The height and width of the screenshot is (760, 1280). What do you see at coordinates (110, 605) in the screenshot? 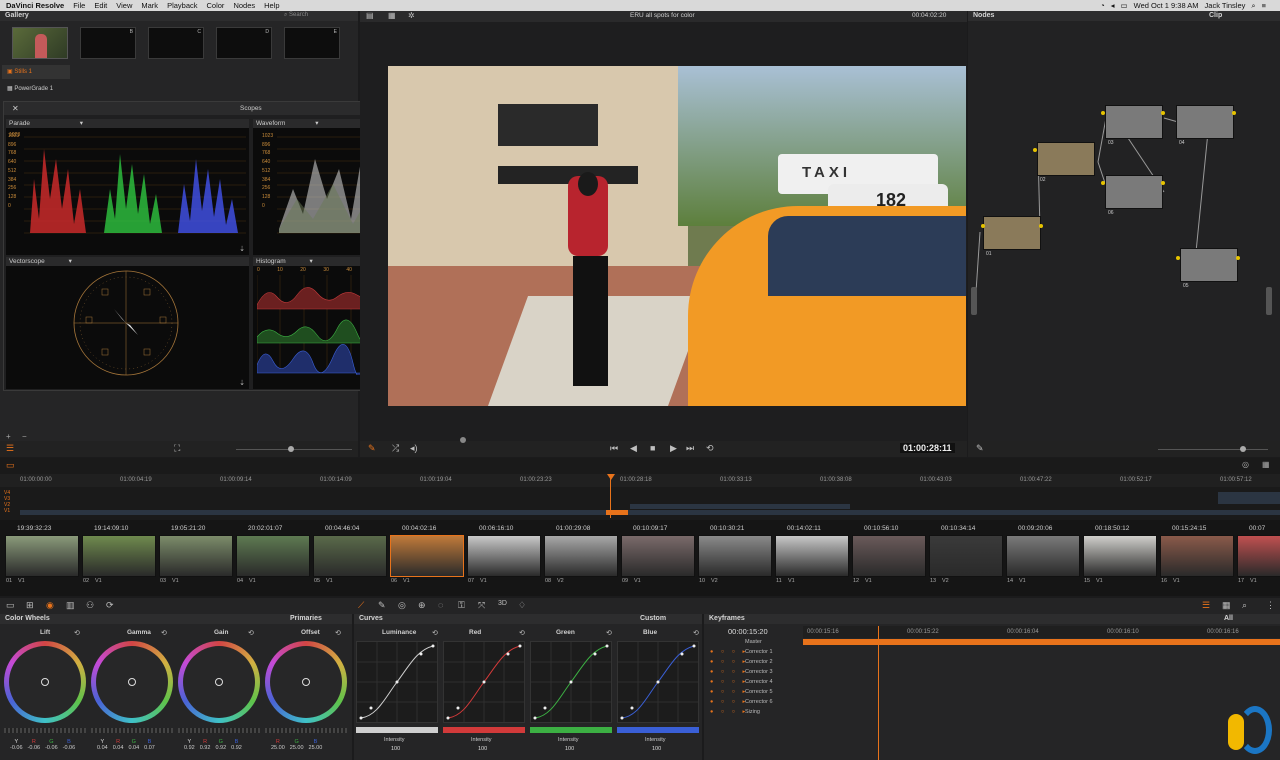
I see `refresh-icon: ⟳` at bounding box center [110, 605].